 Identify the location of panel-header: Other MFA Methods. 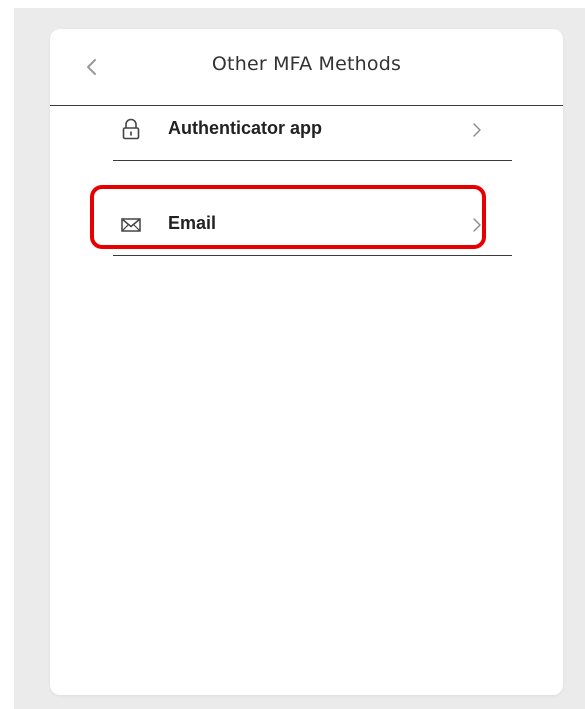
(306, 67).